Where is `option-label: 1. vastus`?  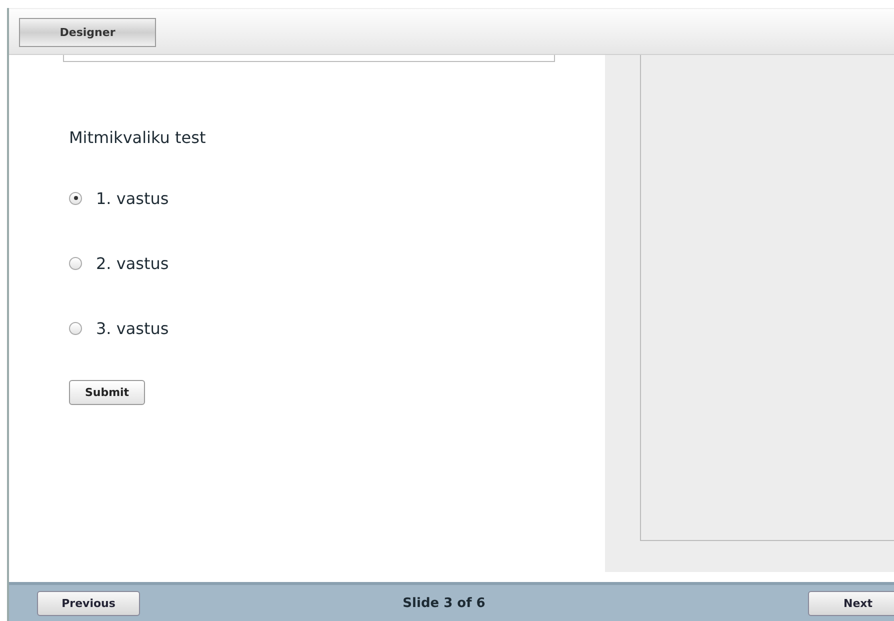
option-label: 1. vastus is located at coordinates (132, 198).